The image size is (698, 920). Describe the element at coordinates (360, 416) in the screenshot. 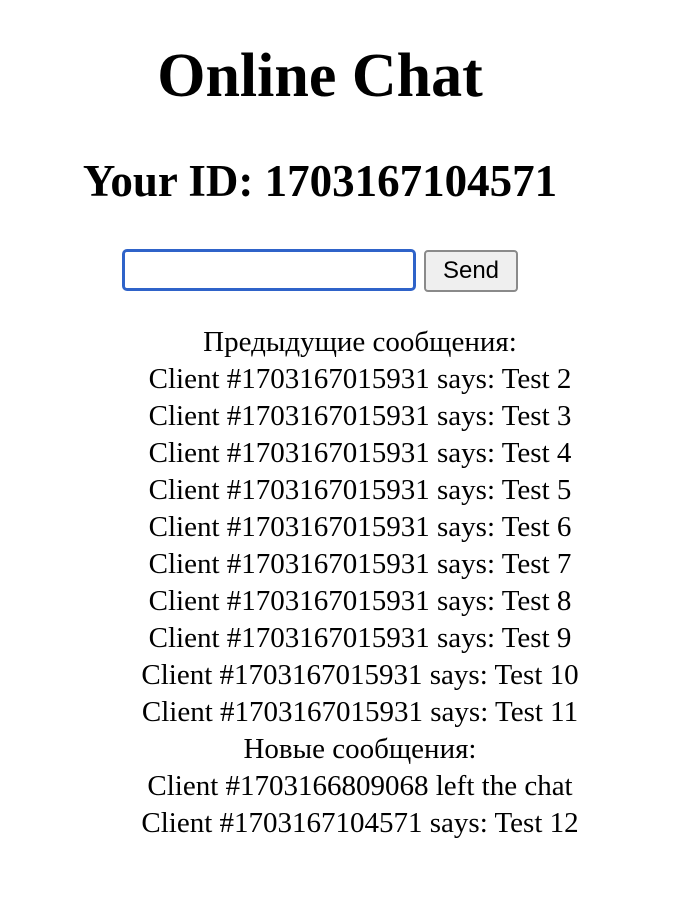

I see `message-item: Client #1703167015931 says: Test 3` at that location.